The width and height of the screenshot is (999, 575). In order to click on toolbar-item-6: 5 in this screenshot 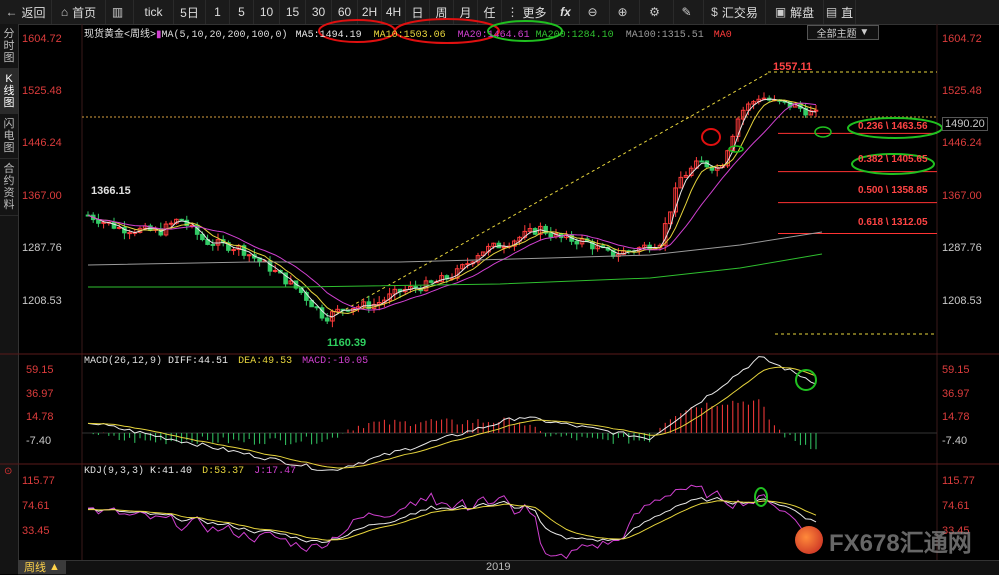, I will do `click(242, 12)`.